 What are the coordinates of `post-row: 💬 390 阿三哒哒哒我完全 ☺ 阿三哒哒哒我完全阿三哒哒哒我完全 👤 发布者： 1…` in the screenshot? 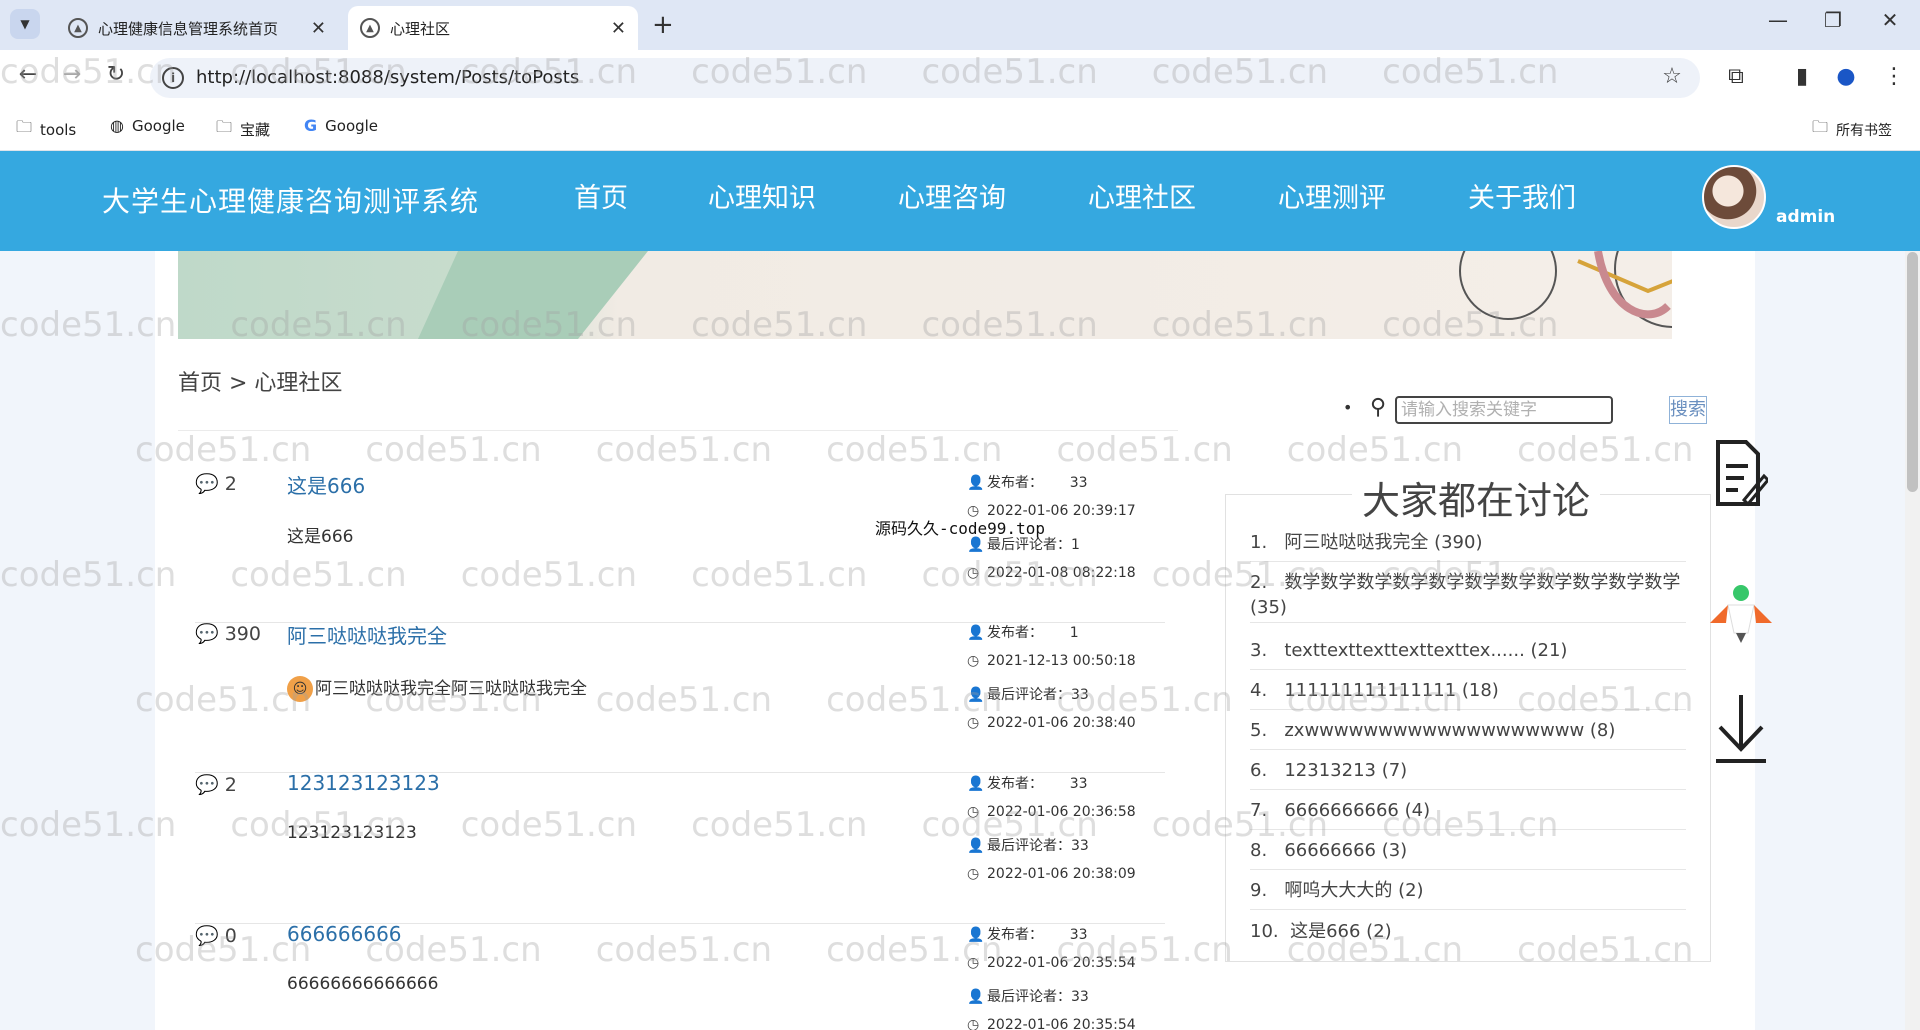 It's located at (680, 697).